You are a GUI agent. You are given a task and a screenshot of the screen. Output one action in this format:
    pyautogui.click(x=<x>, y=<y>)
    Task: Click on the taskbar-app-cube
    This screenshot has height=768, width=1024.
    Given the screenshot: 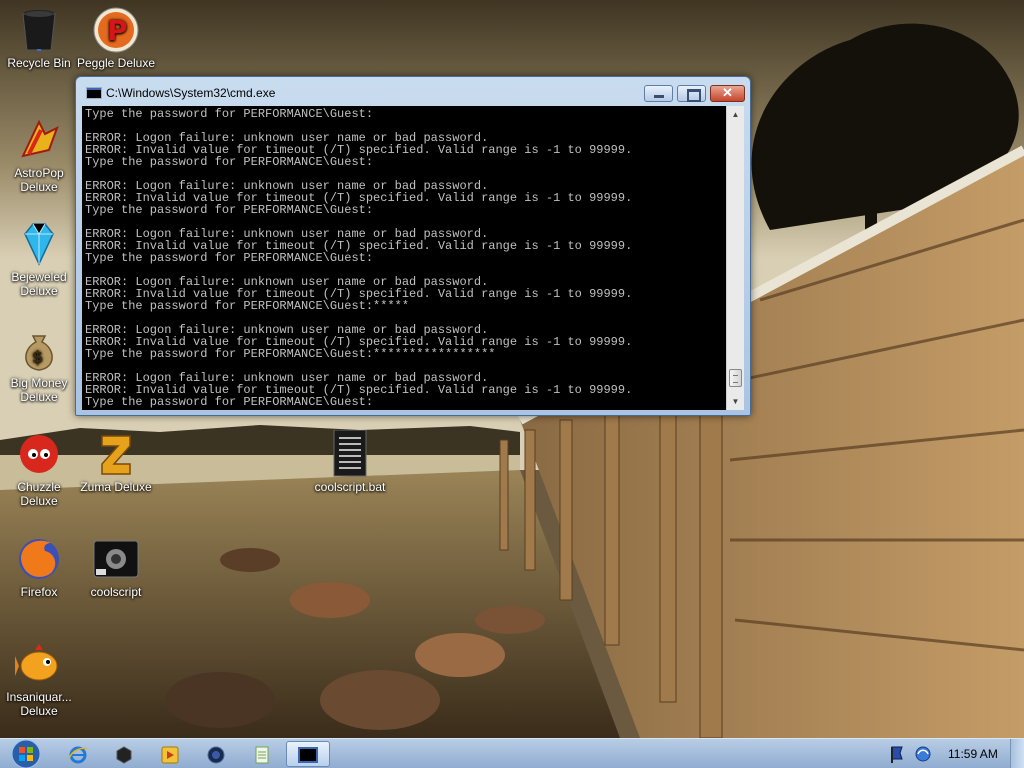 What is the action you would take?
    pyautogui.click(x=124, y=754)
    